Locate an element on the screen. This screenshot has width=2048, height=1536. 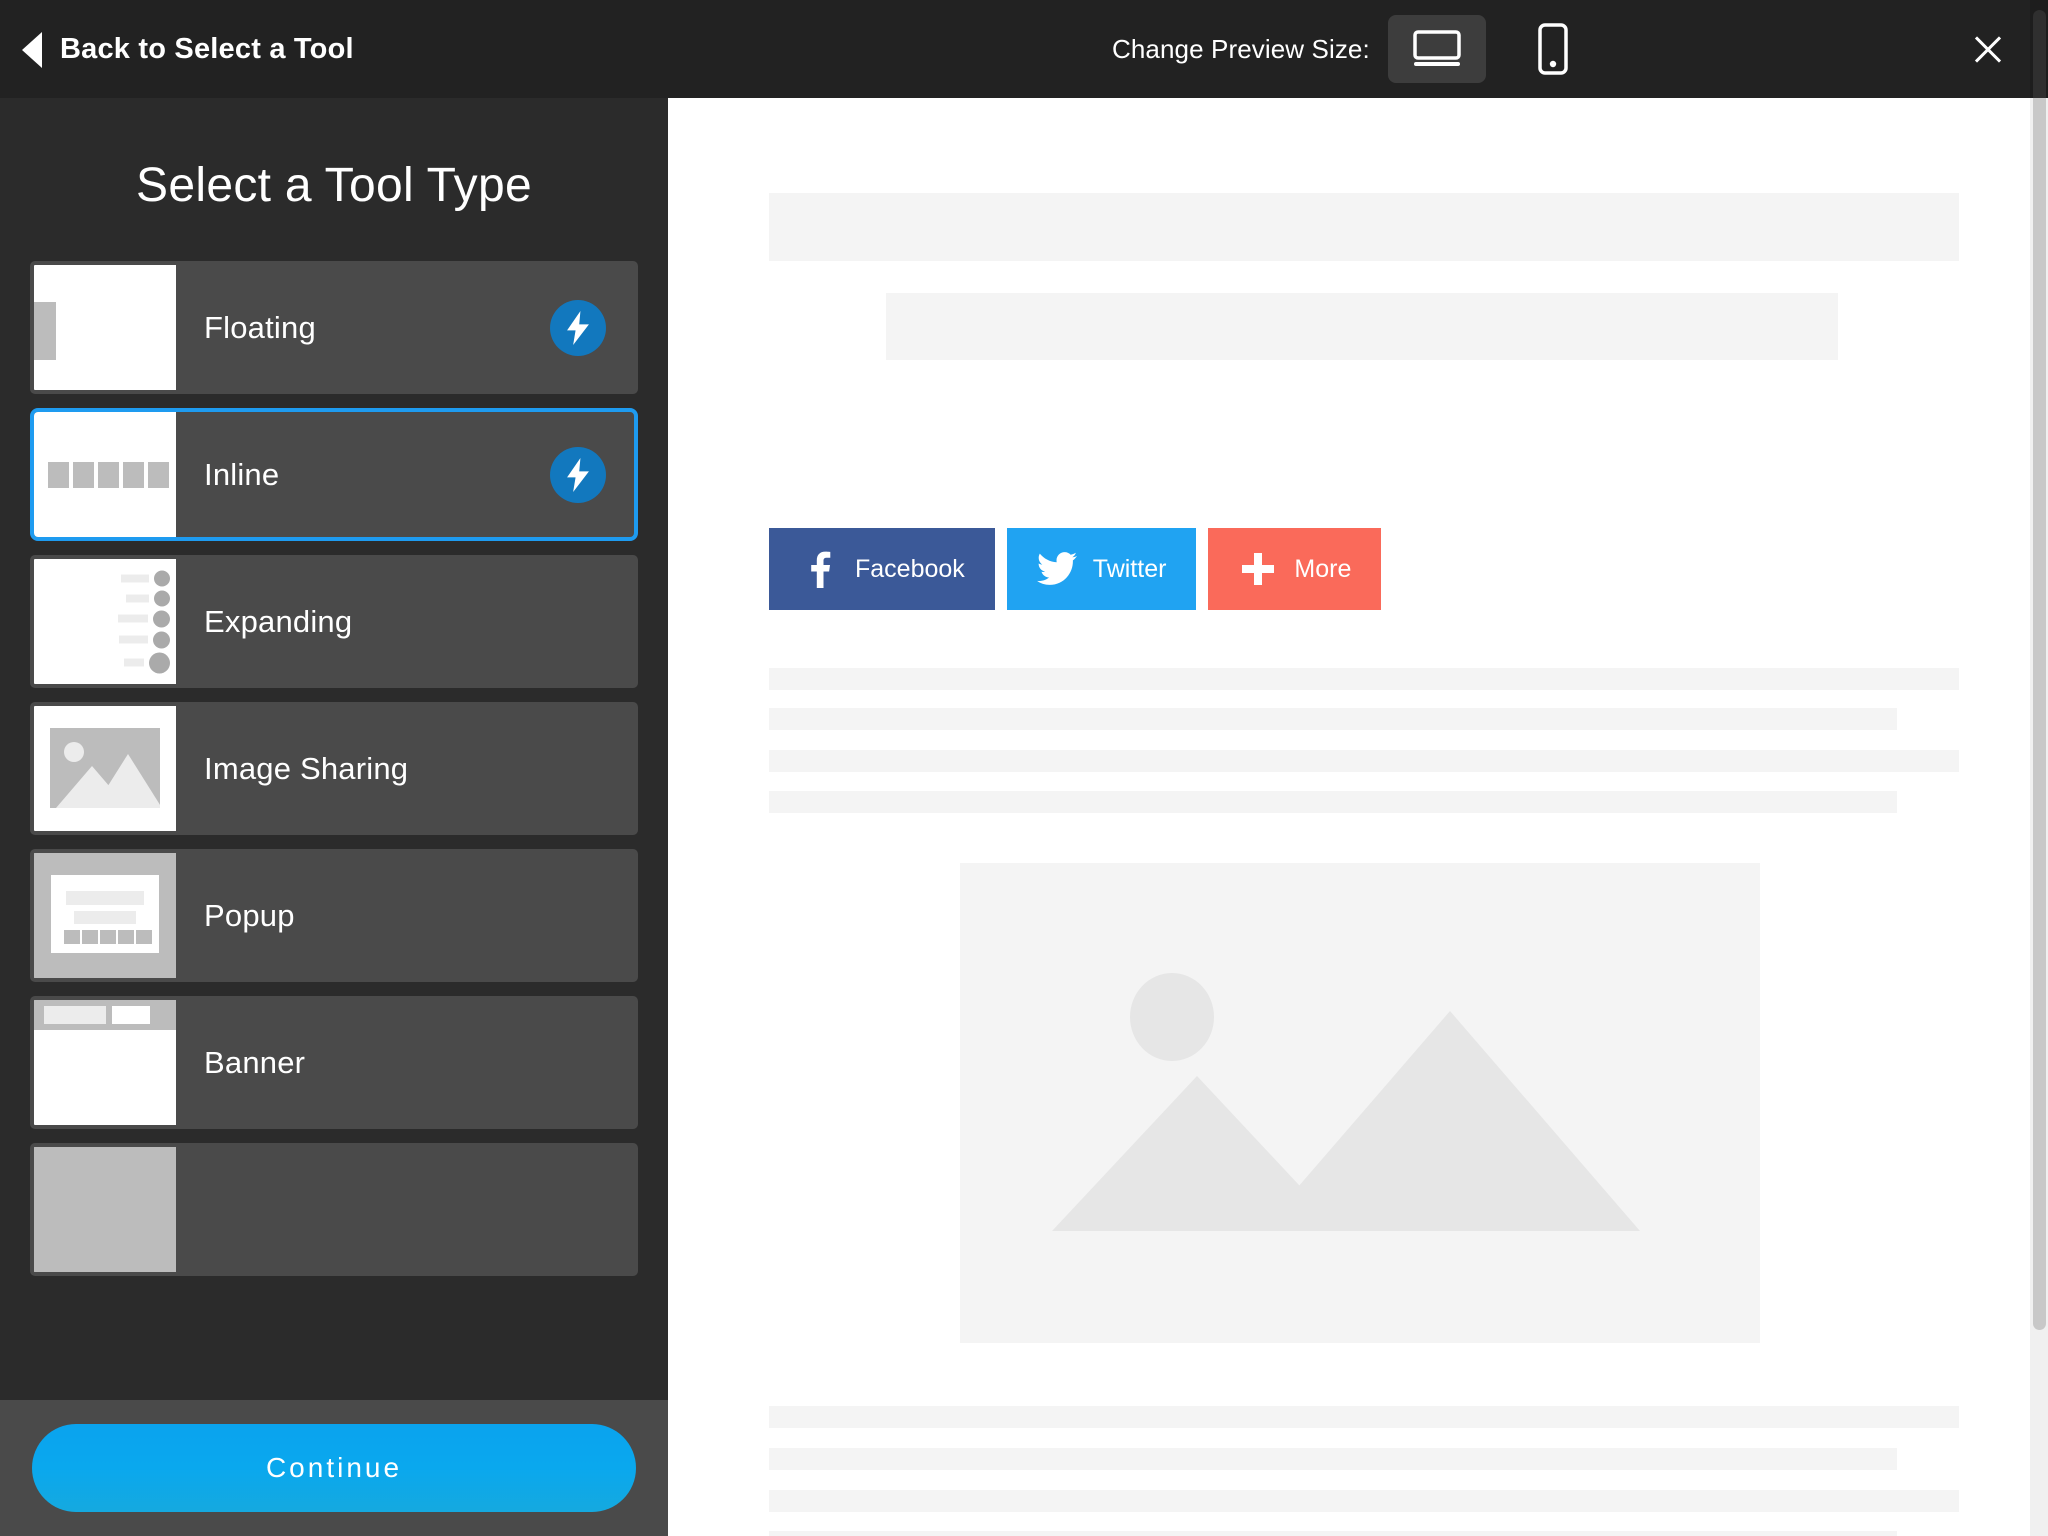
facebook-icon is located at coordinates (819, 569).